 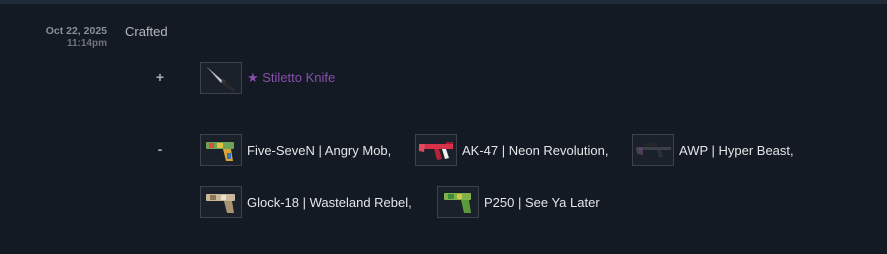 I want to click on ak47-icon, so click(x=436, y=150).